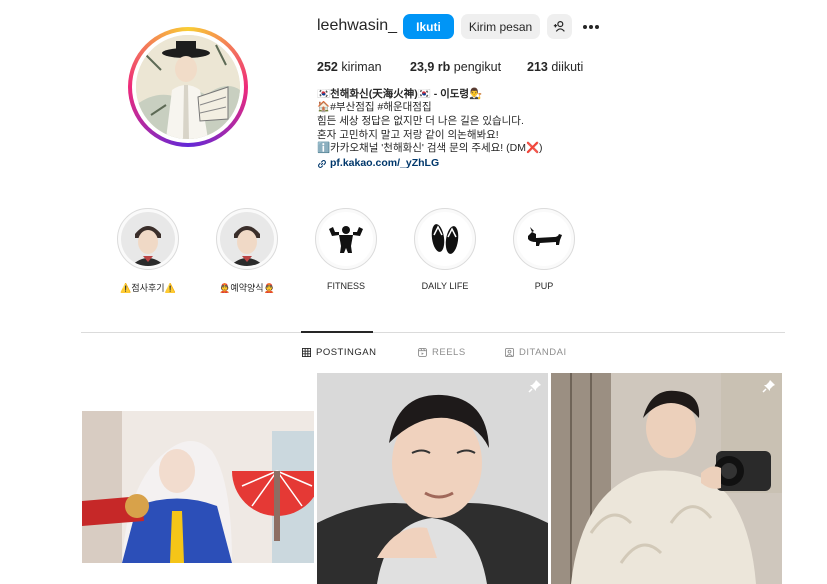 This screenshot has width=827, height=584. I want to click on highlight-label: FITNESS, so click(345, 286).